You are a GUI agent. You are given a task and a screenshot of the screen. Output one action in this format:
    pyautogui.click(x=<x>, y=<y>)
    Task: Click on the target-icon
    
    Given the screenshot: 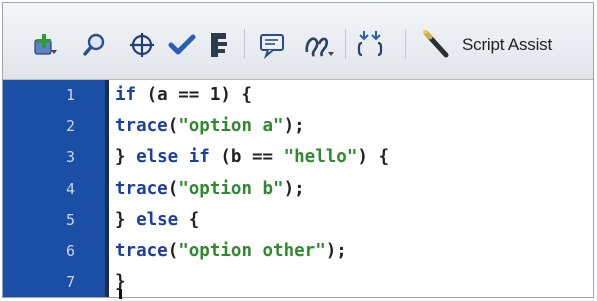 What is the action you would take?
    pyautogui.click(x=142, y=45)
    